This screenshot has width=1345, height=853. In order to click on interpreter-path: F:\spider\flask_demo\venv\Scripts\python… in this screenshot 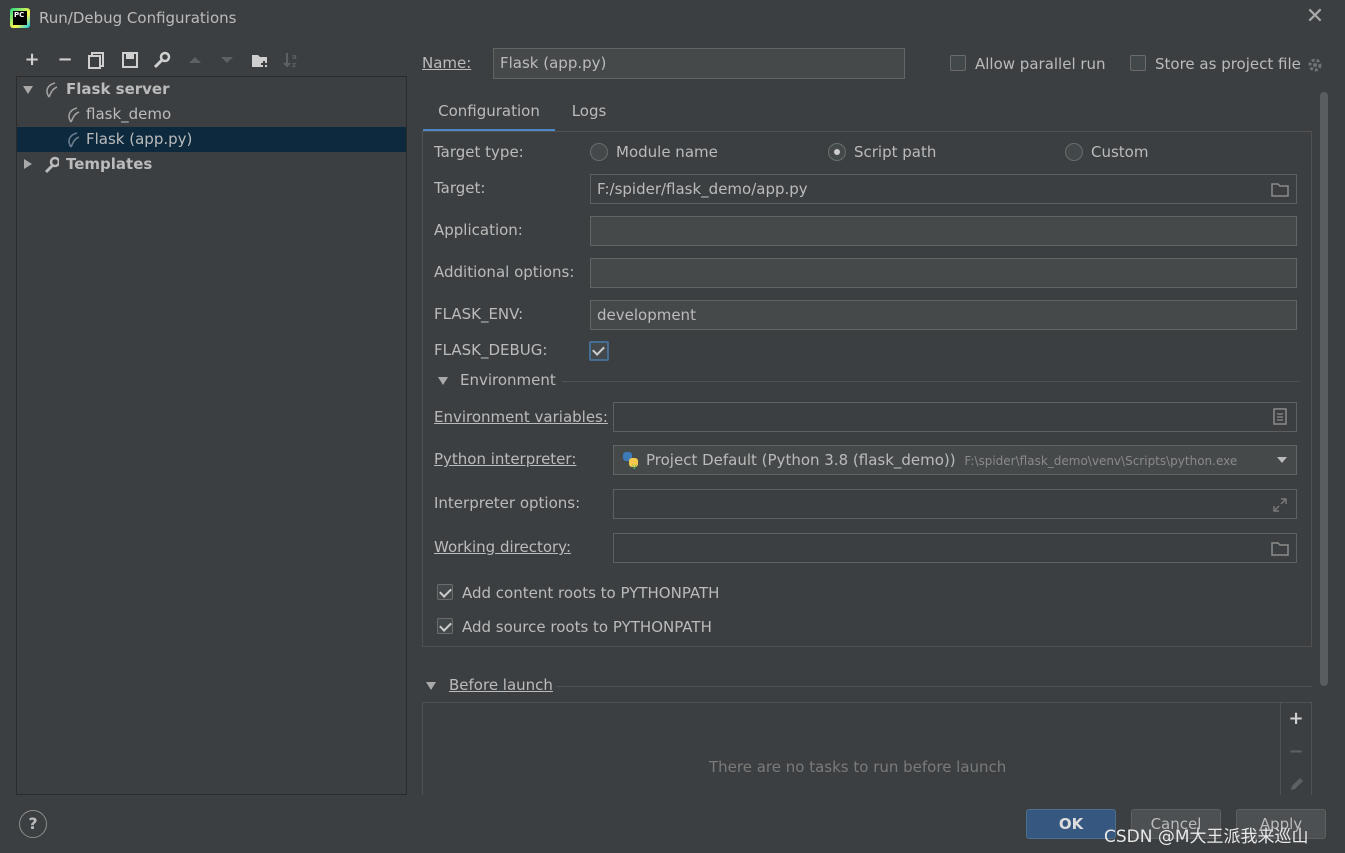, I will do `click(1101, 461)`.